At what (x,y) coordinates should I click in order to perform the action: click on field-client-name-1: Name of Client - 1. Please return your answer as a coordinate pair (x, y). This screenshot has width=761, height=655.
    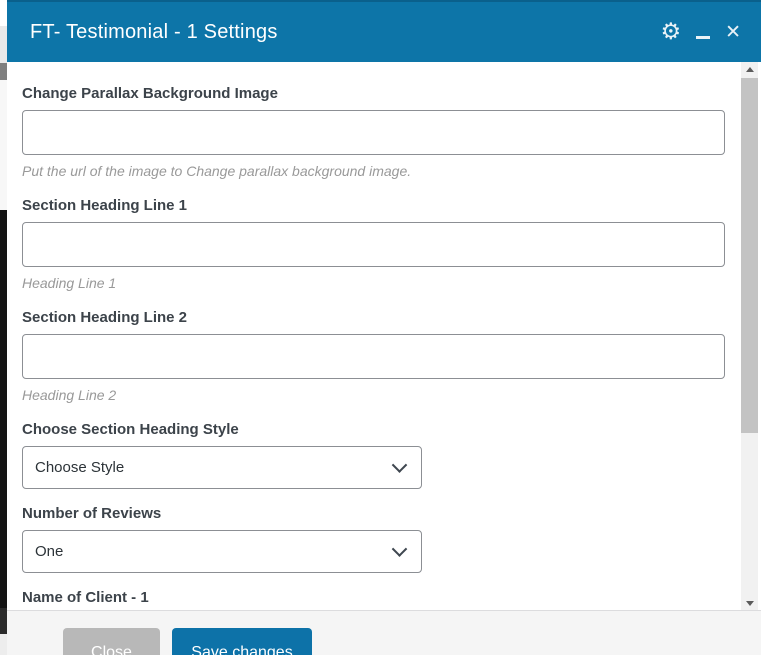
    Looking at the image, I should click on (373, 598).